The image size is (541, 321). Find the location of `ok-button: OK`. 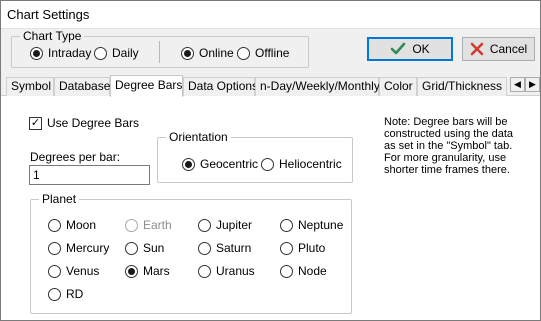

ok-button: OK is located at coordinates (410, 49).